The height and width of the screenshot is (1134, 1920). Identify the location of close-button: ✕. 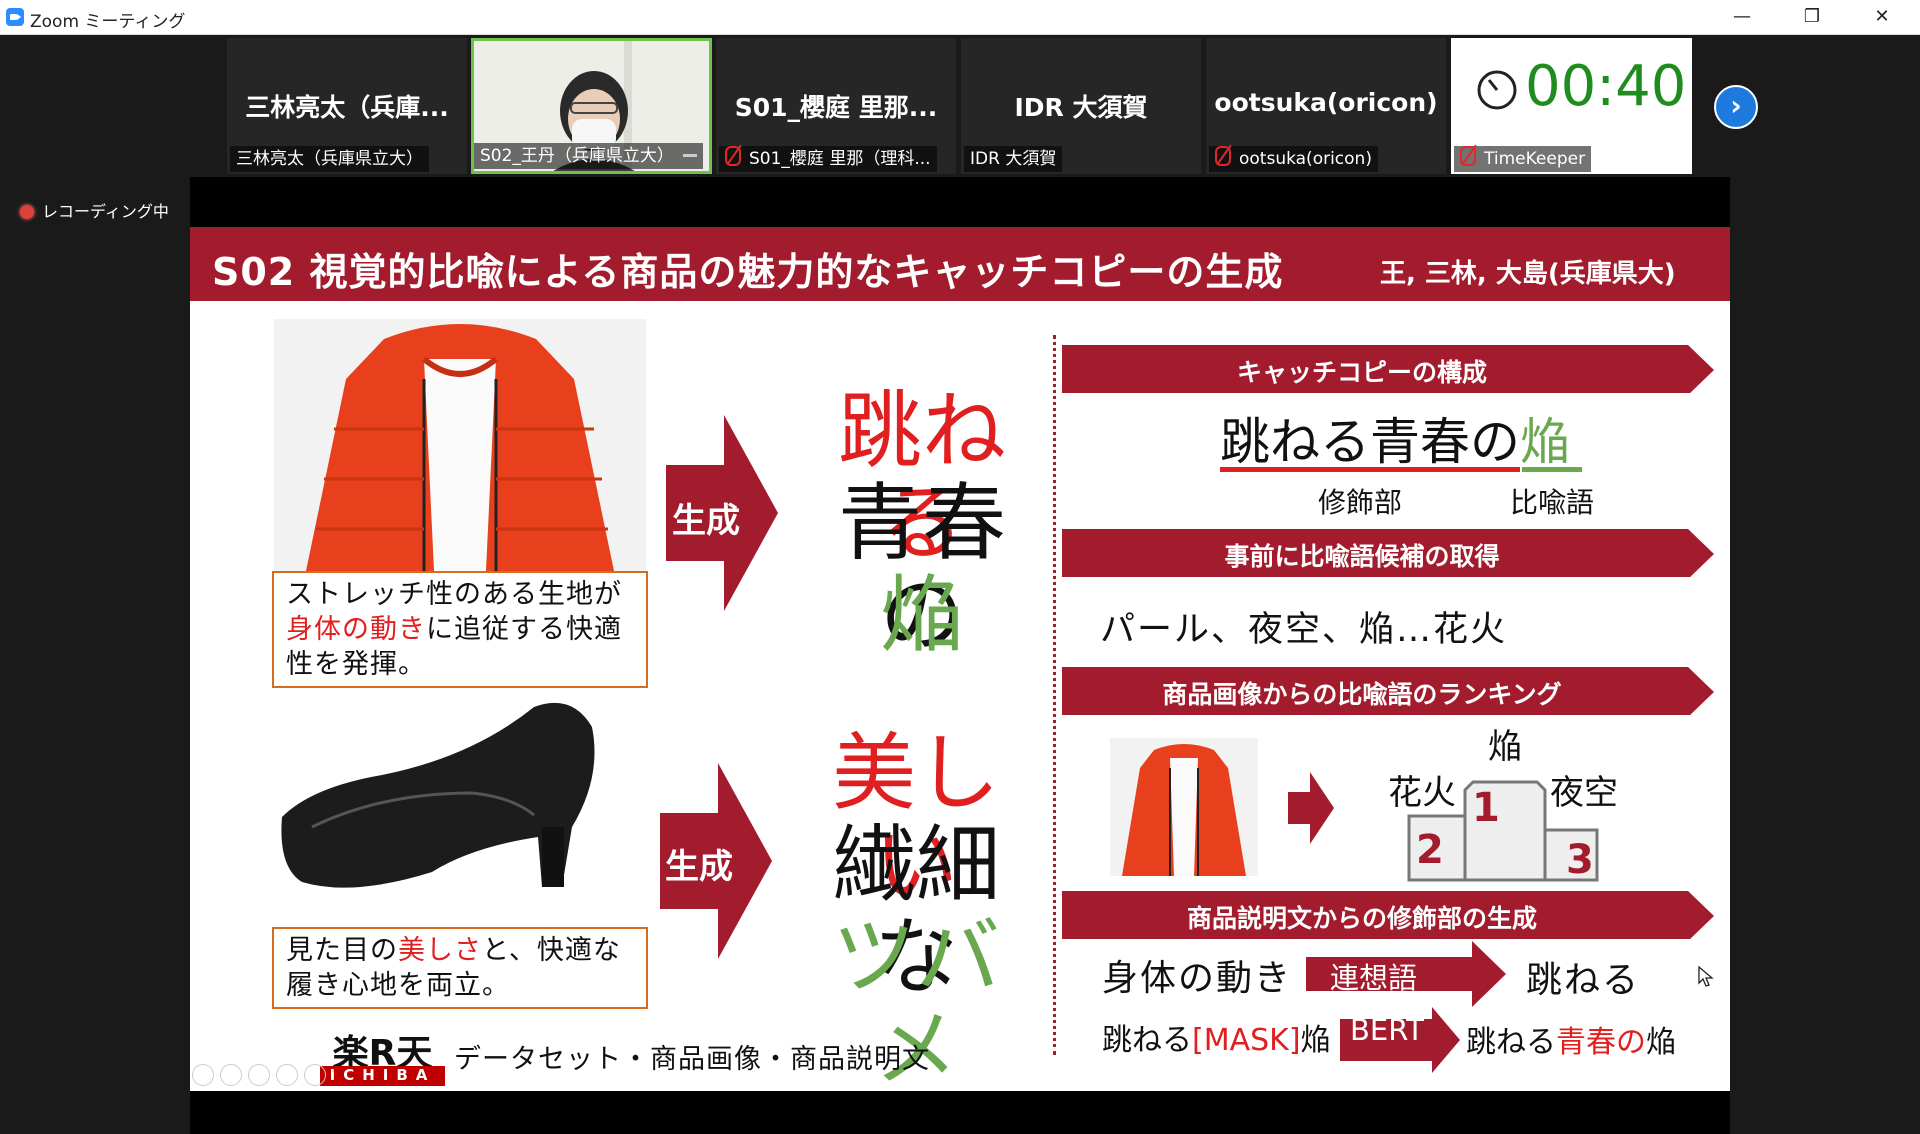
(1882, 17).